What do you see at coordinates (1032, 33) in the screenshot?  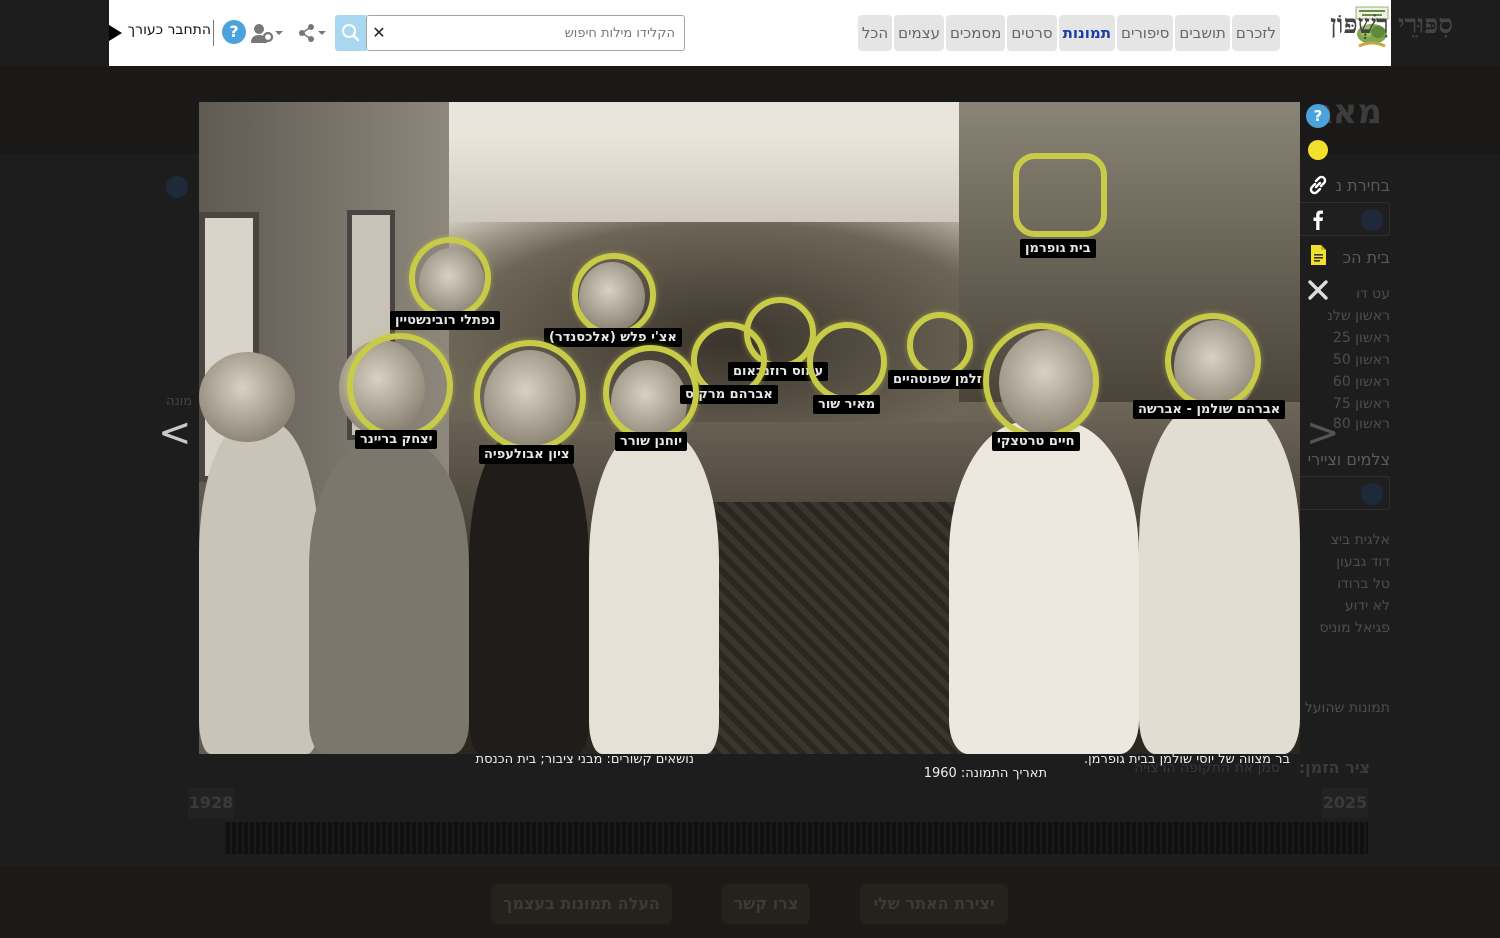 I see `nav-tab-films: סרטים` at bounding box center [1032, 33].